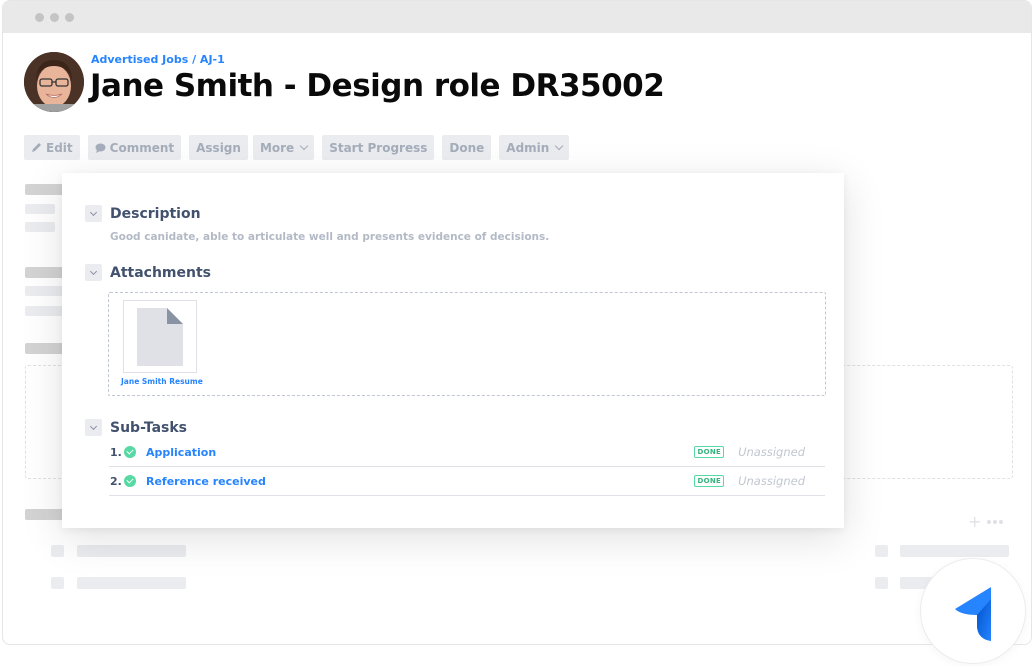 The image size is (1034, 666). What do you see at coordinates (116, 452) in the screenshot?
I see `subtask-number: 1.` at bounding box center [116, 452].